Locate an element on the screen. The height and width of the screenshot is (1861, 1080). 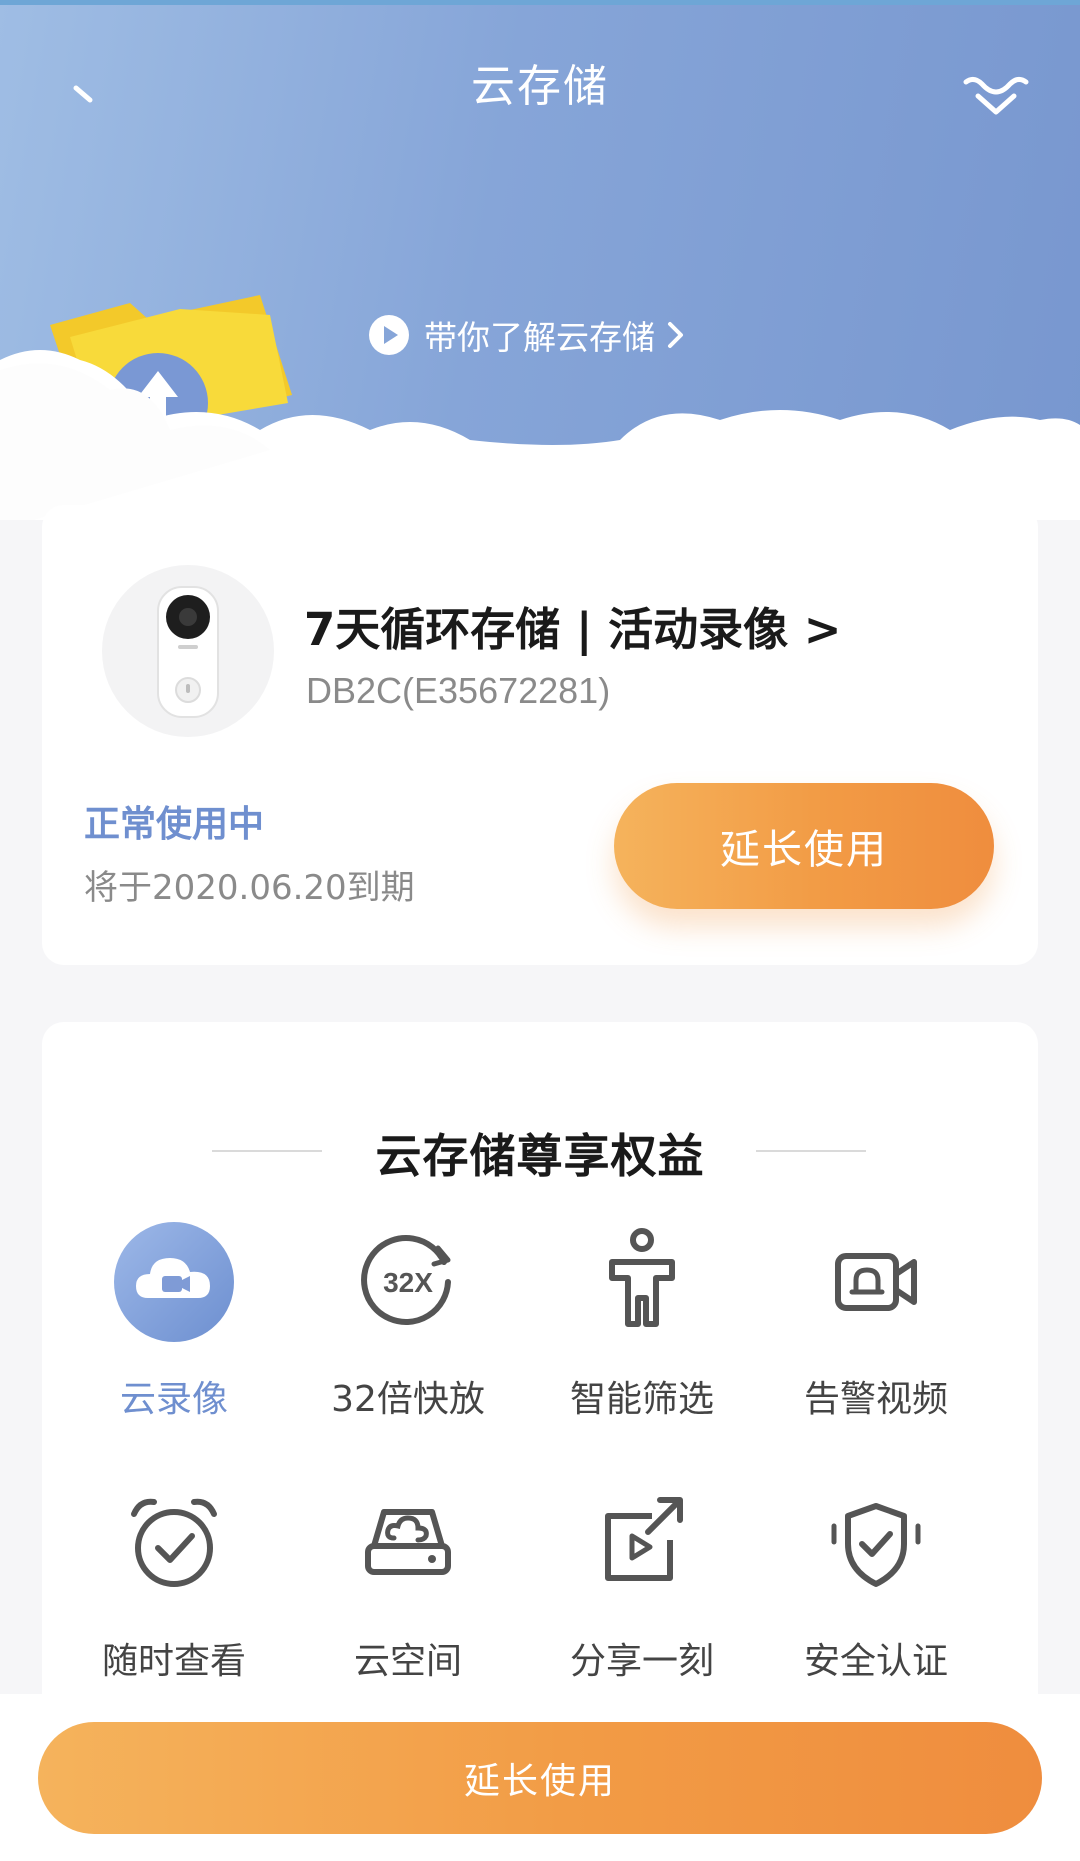
doorbell-camera-icon is located at coordinates (188, 652).